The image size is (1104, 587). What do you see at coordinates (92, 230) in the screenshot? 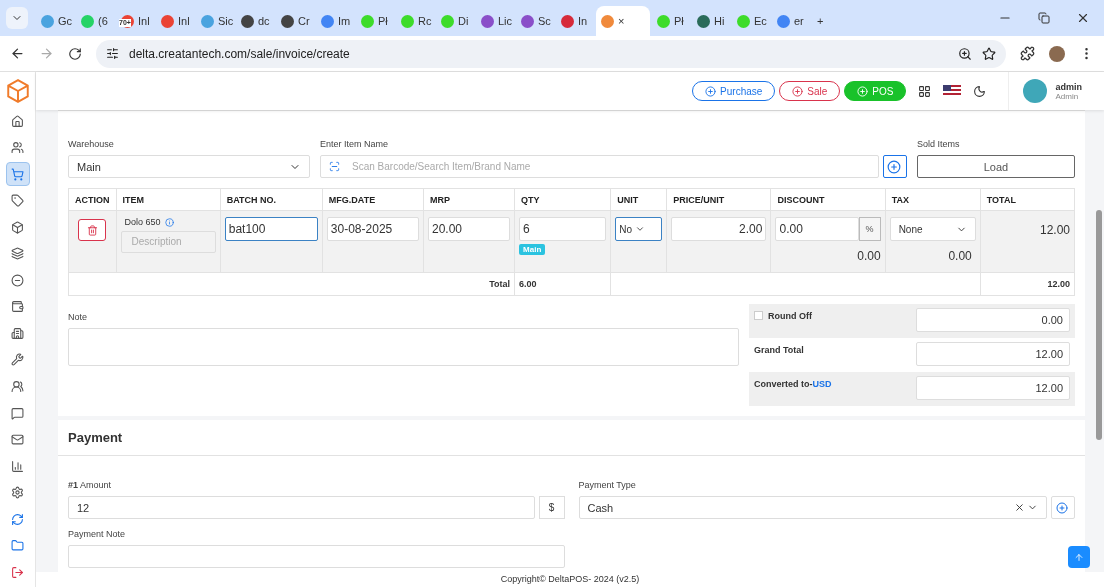
I see `delete-button` at bounding box center [92, 230].